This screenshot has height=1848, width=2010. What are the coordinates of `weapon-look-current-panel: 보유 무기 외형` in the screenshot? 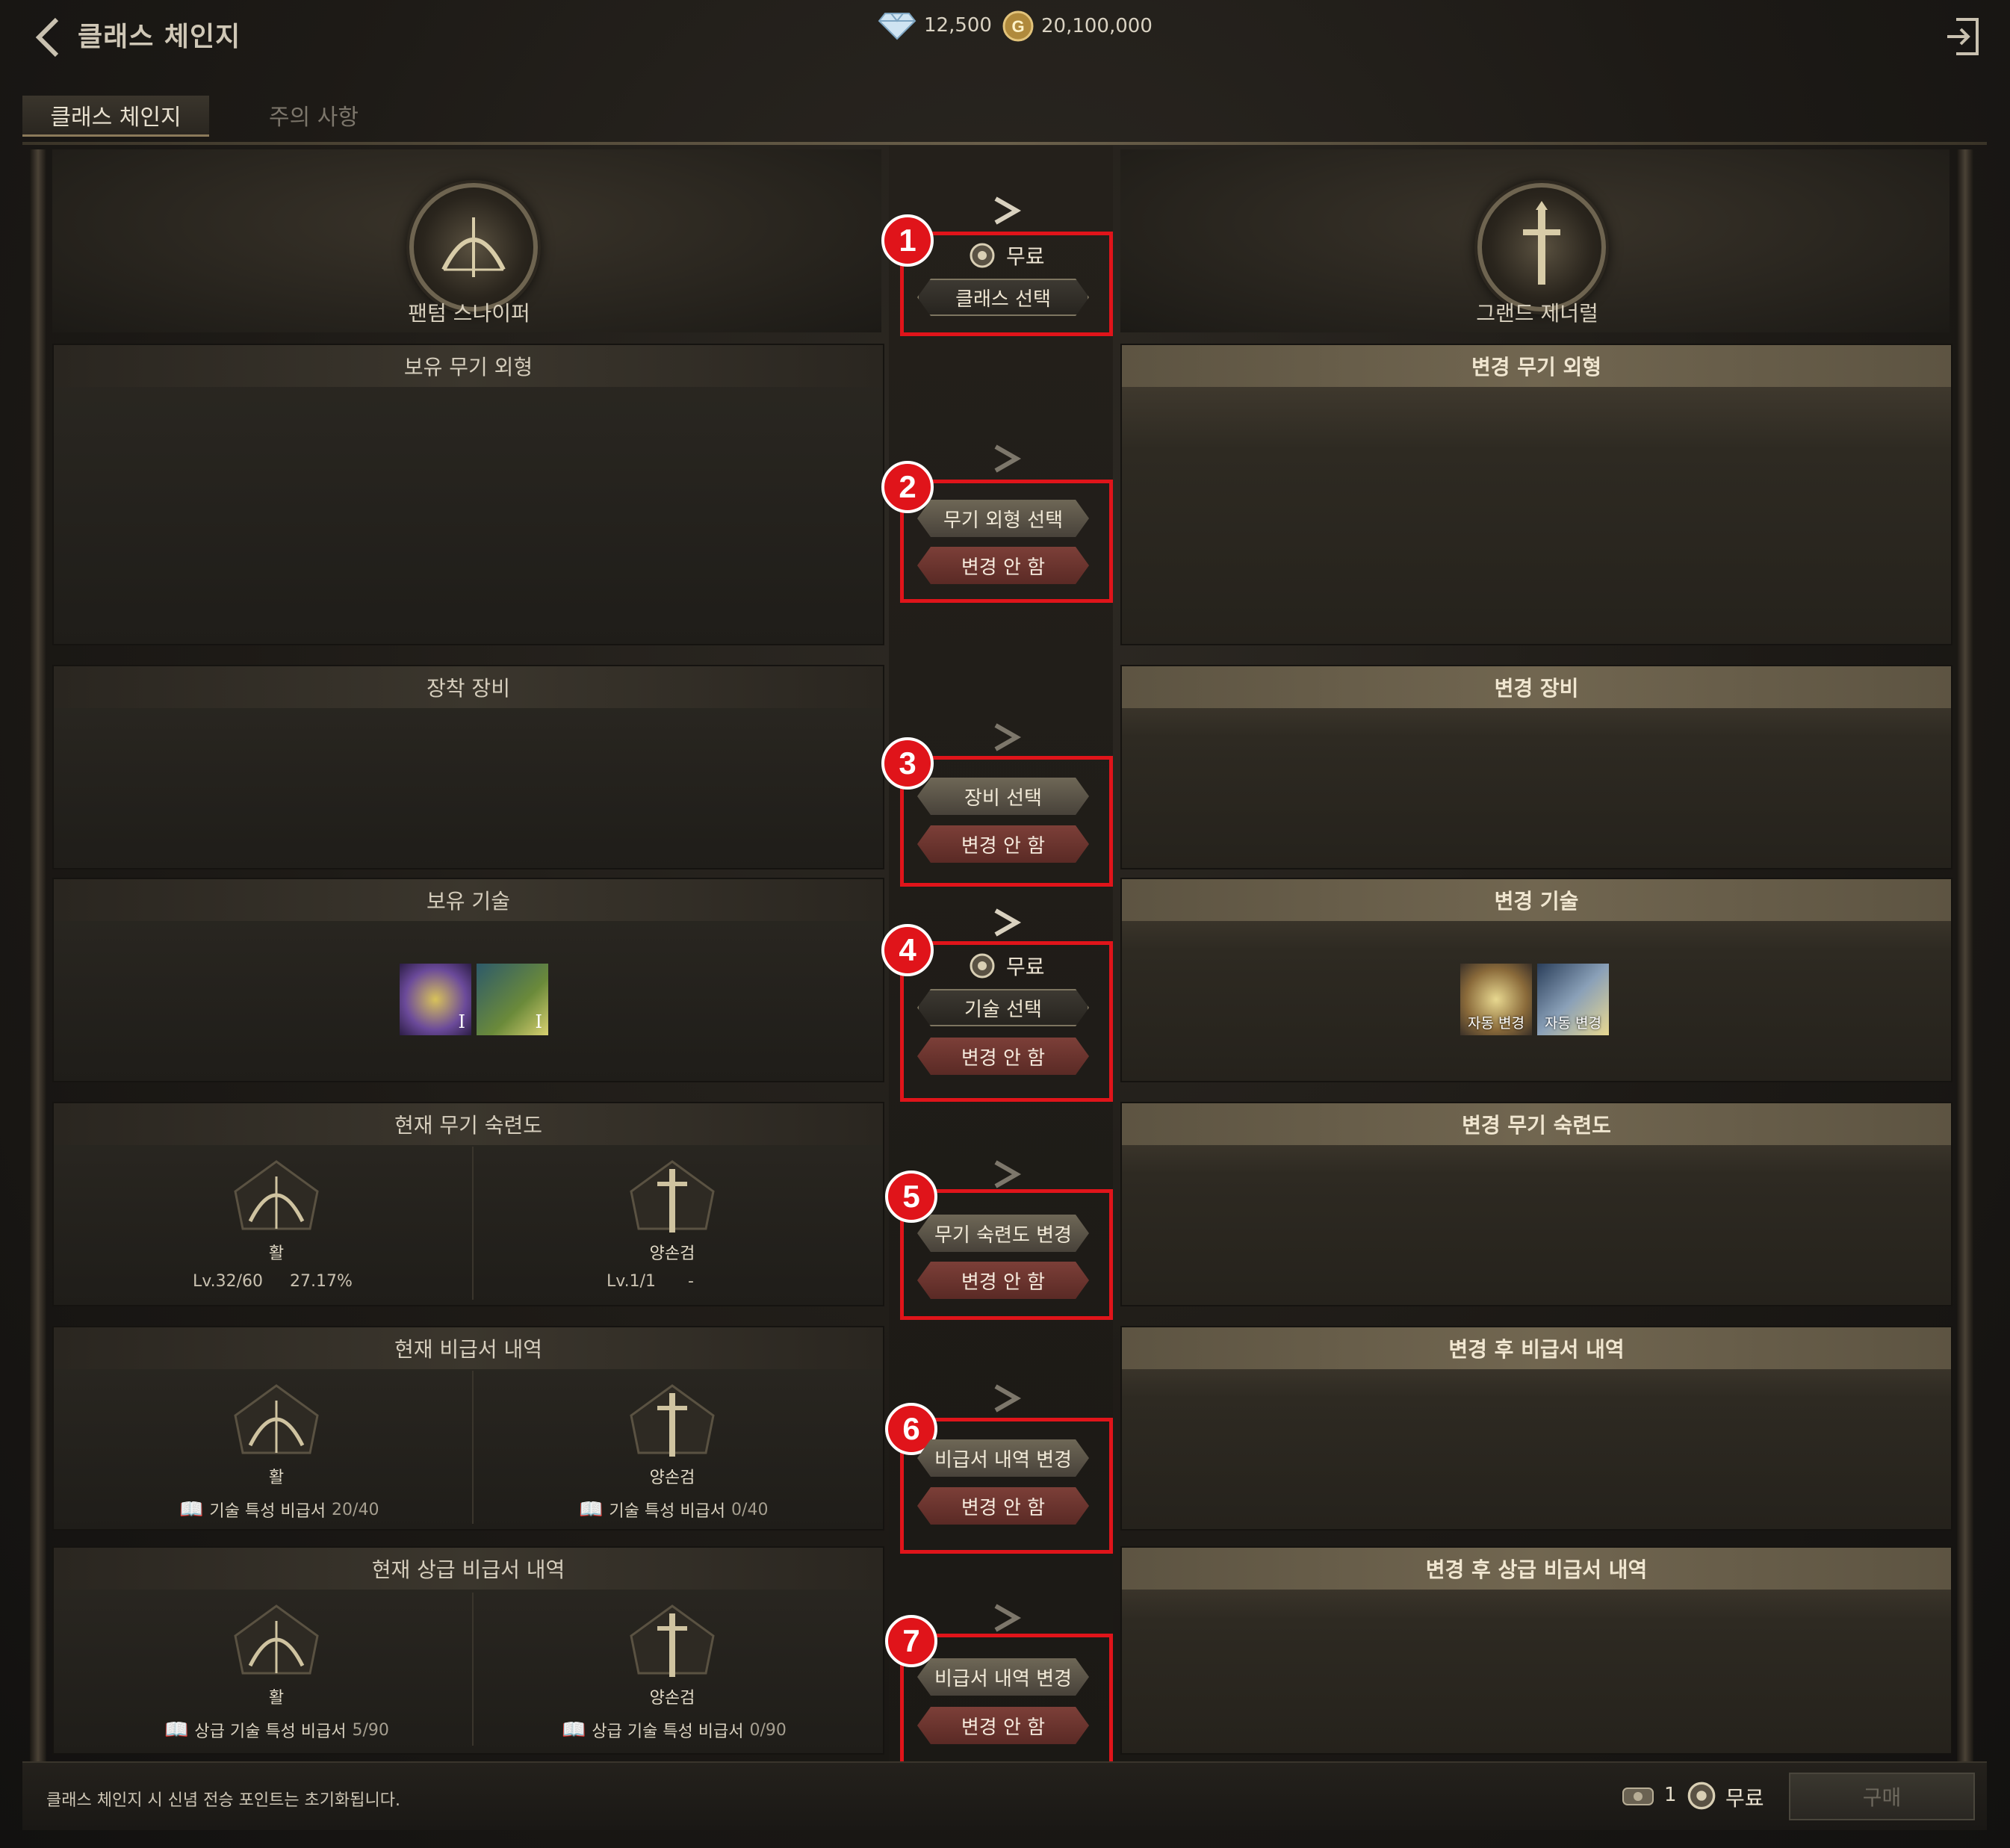 It's located at (468, 495).